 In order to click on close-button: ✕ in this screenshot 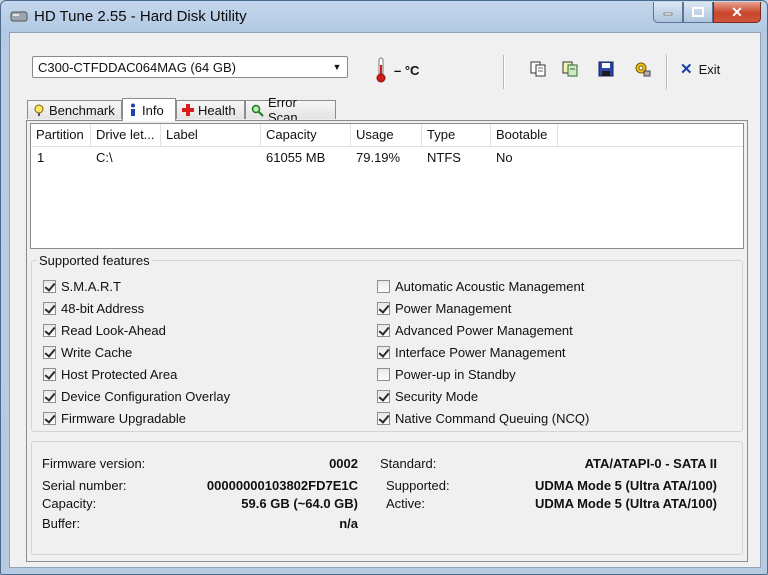, I will do `click(737, 12)`.